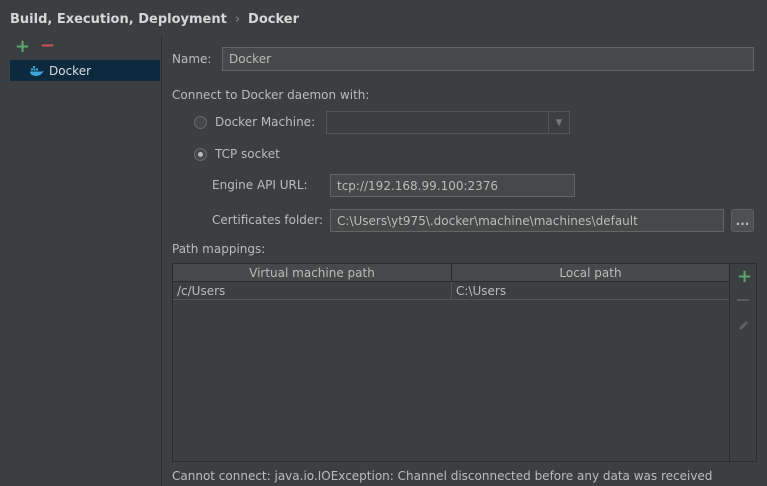 This screenshot has height=486, width=767. Describe the element at coordinates (70, 70) in the screenshot. I see `sidebar-item-label: Docker` at that location.